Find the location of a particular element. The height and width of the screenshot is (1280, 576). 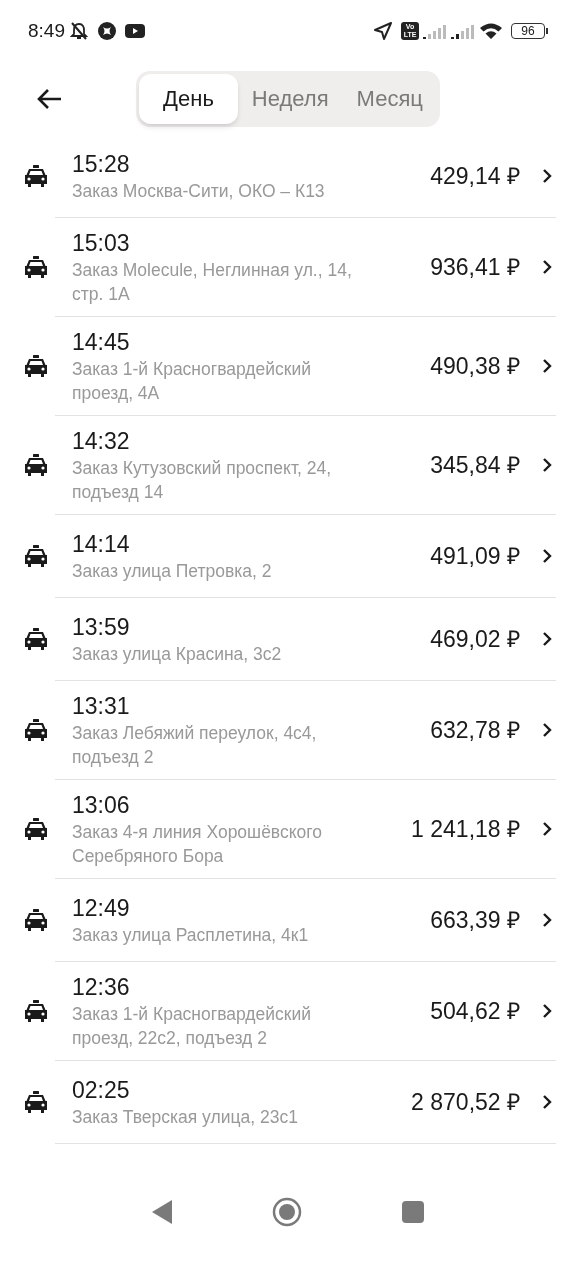

order-price: 491,09 ₽ is located at coordinates (475, 556).